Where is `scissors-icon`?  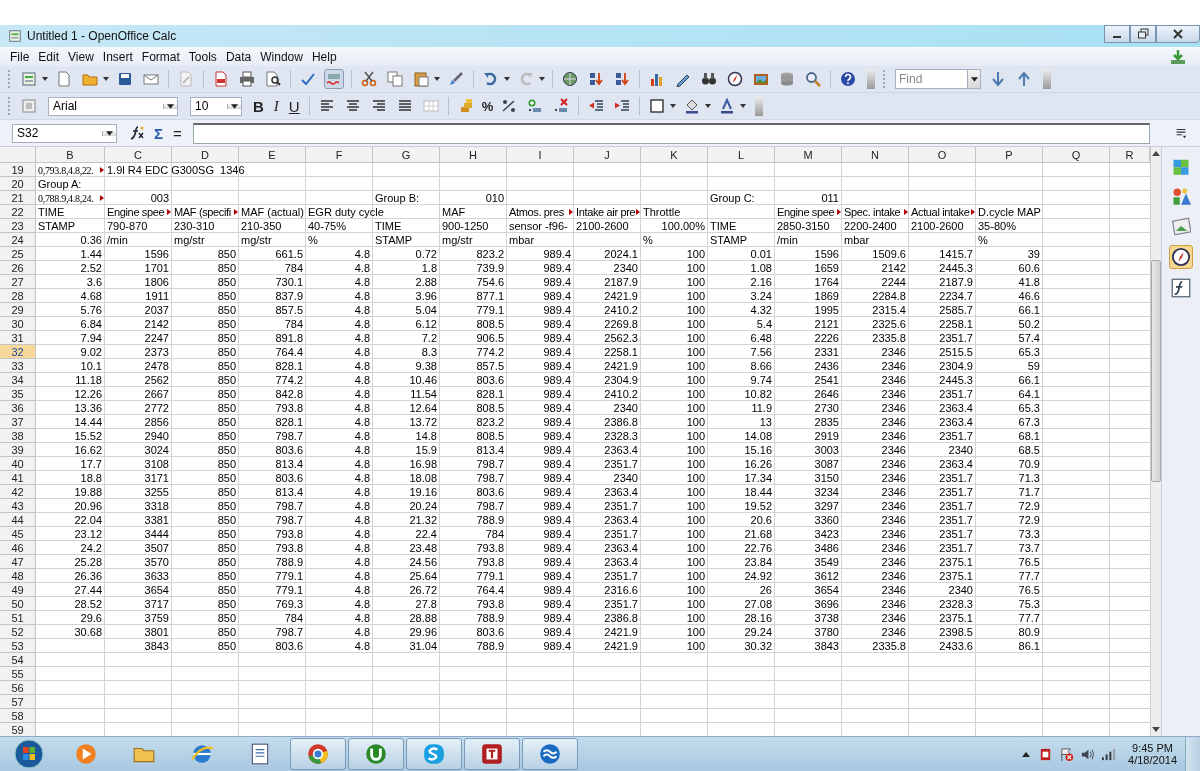 scissors-icon is located at coordinates (369, 79).